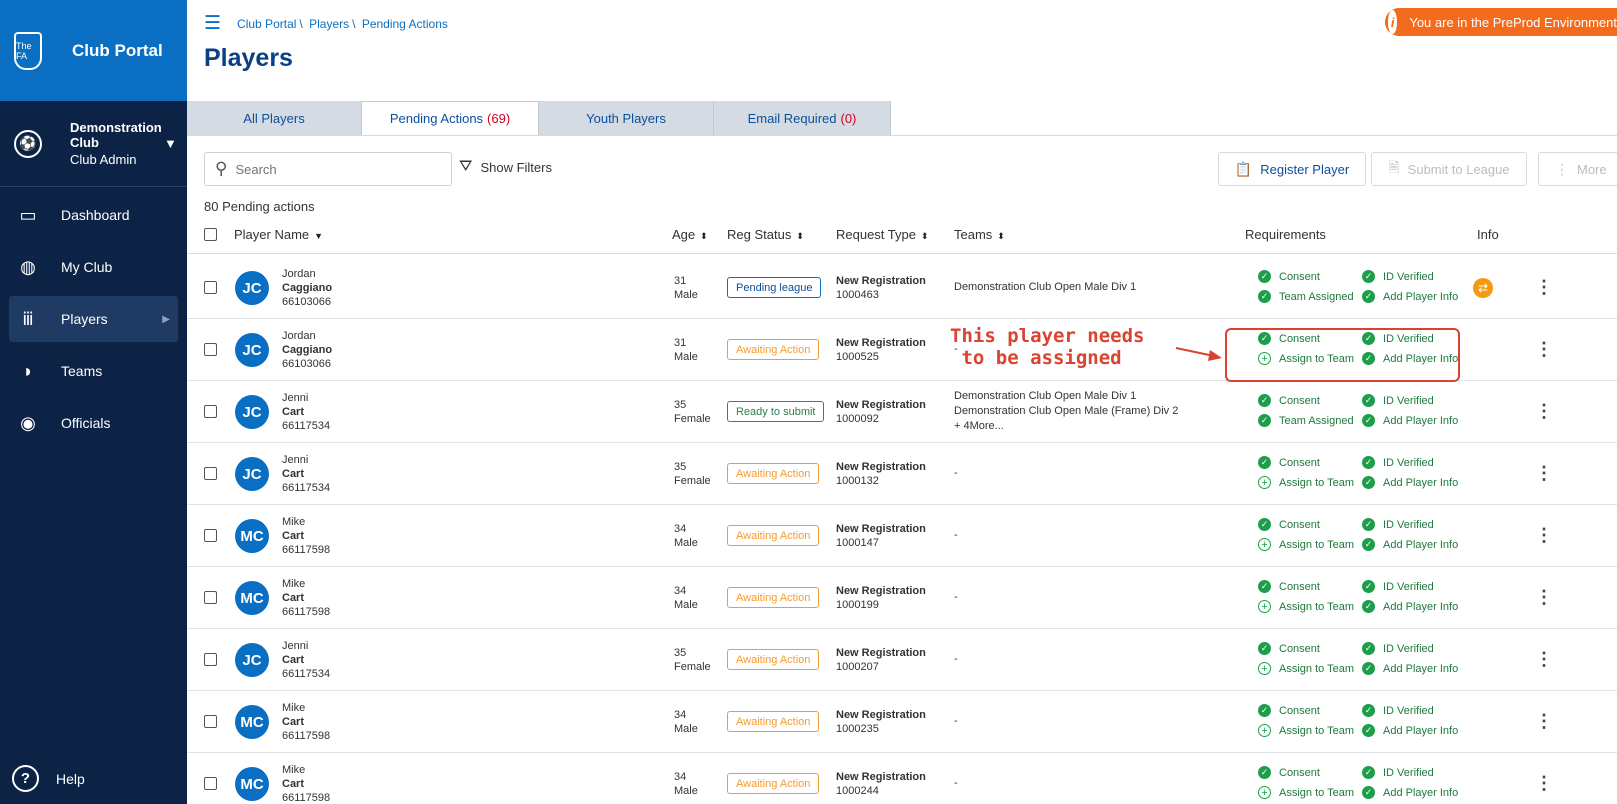  I want to click on sync-icon: ⇄, so click(1483, 288).